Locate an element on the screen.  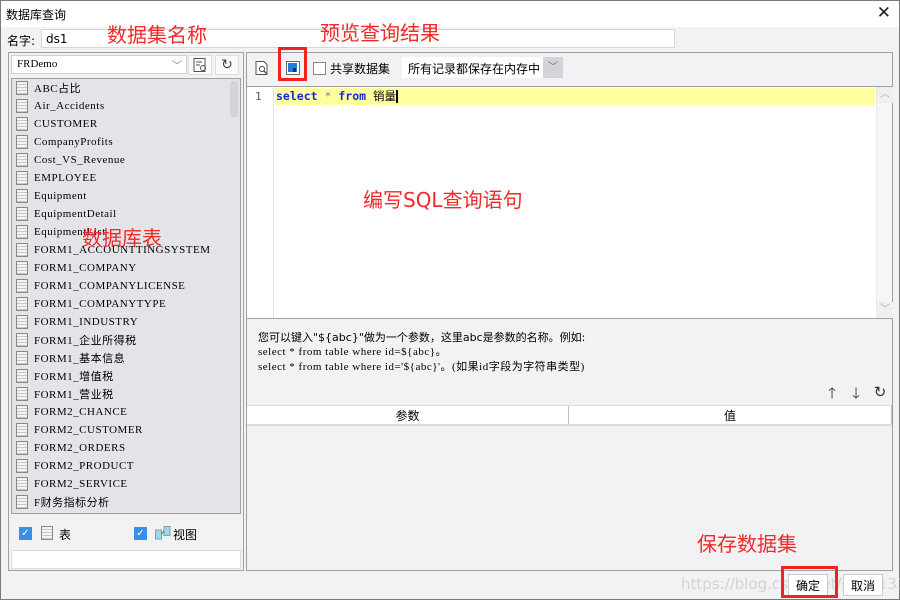
share-dataset-toggle: 共享数据集 is located at coordinates (351, 68).